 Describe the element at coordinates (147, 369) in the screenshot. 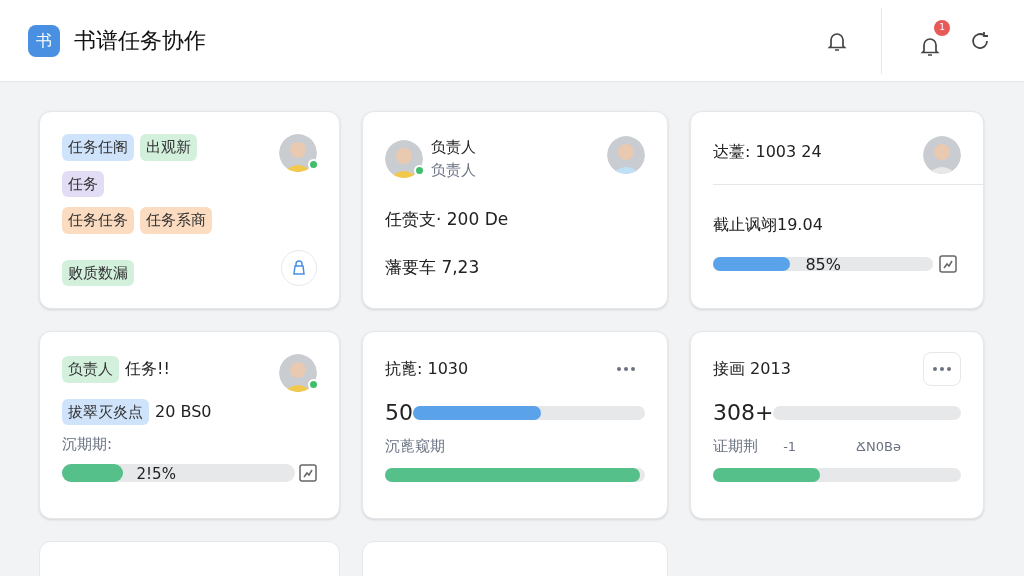

I see `row-text: 任务!!` at that location.